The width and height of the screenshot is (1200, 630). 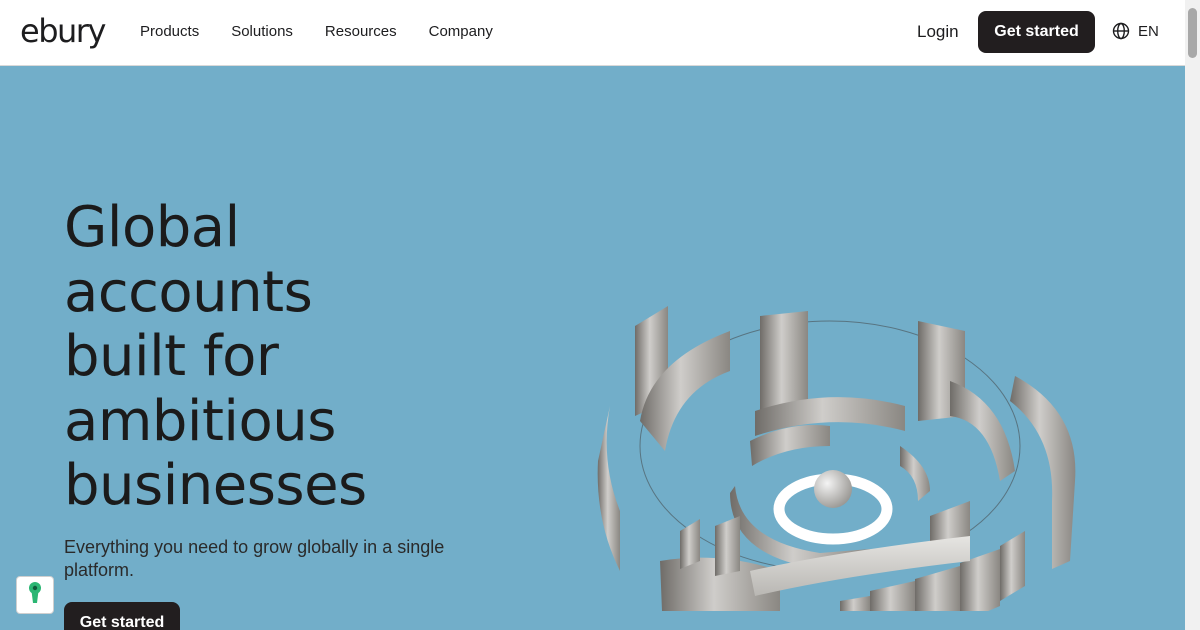 What do you see at coordinates (171, 356) in the screenshot?
I see `headline-line: built for` at bounding box center [171, 356].